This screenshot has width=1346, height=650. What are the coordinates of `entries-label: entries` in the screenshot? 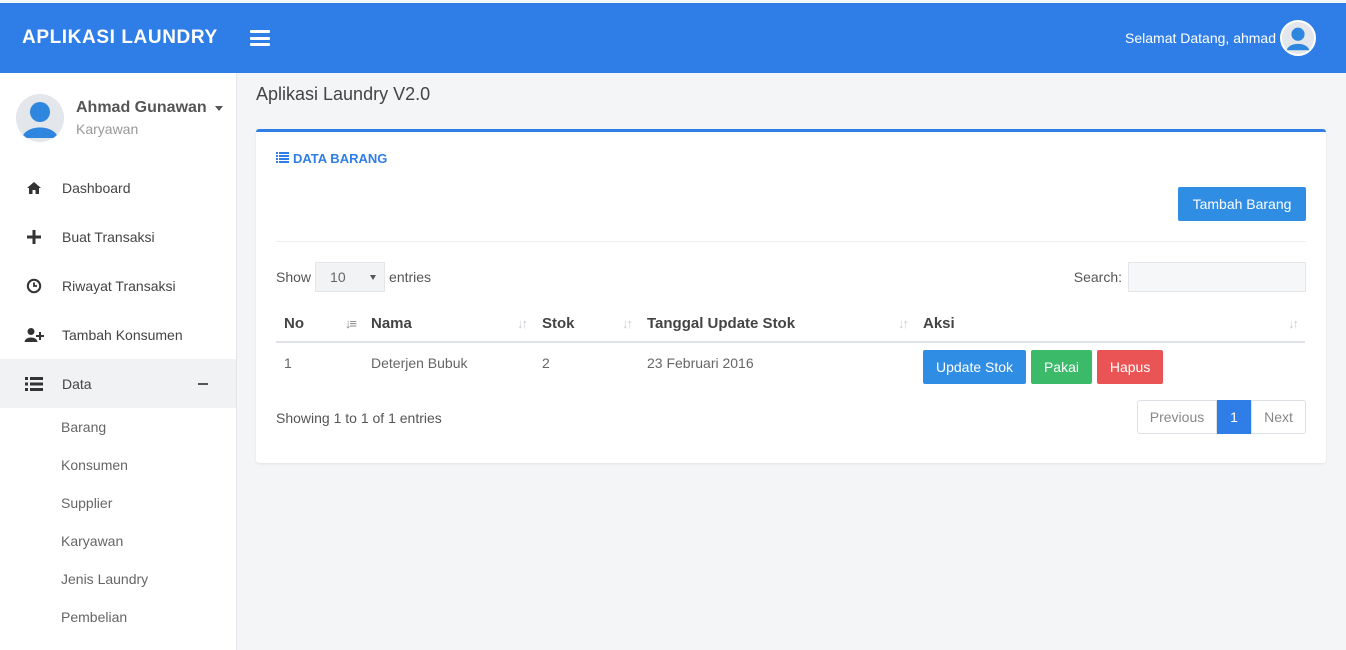 It's located at (410, 277).